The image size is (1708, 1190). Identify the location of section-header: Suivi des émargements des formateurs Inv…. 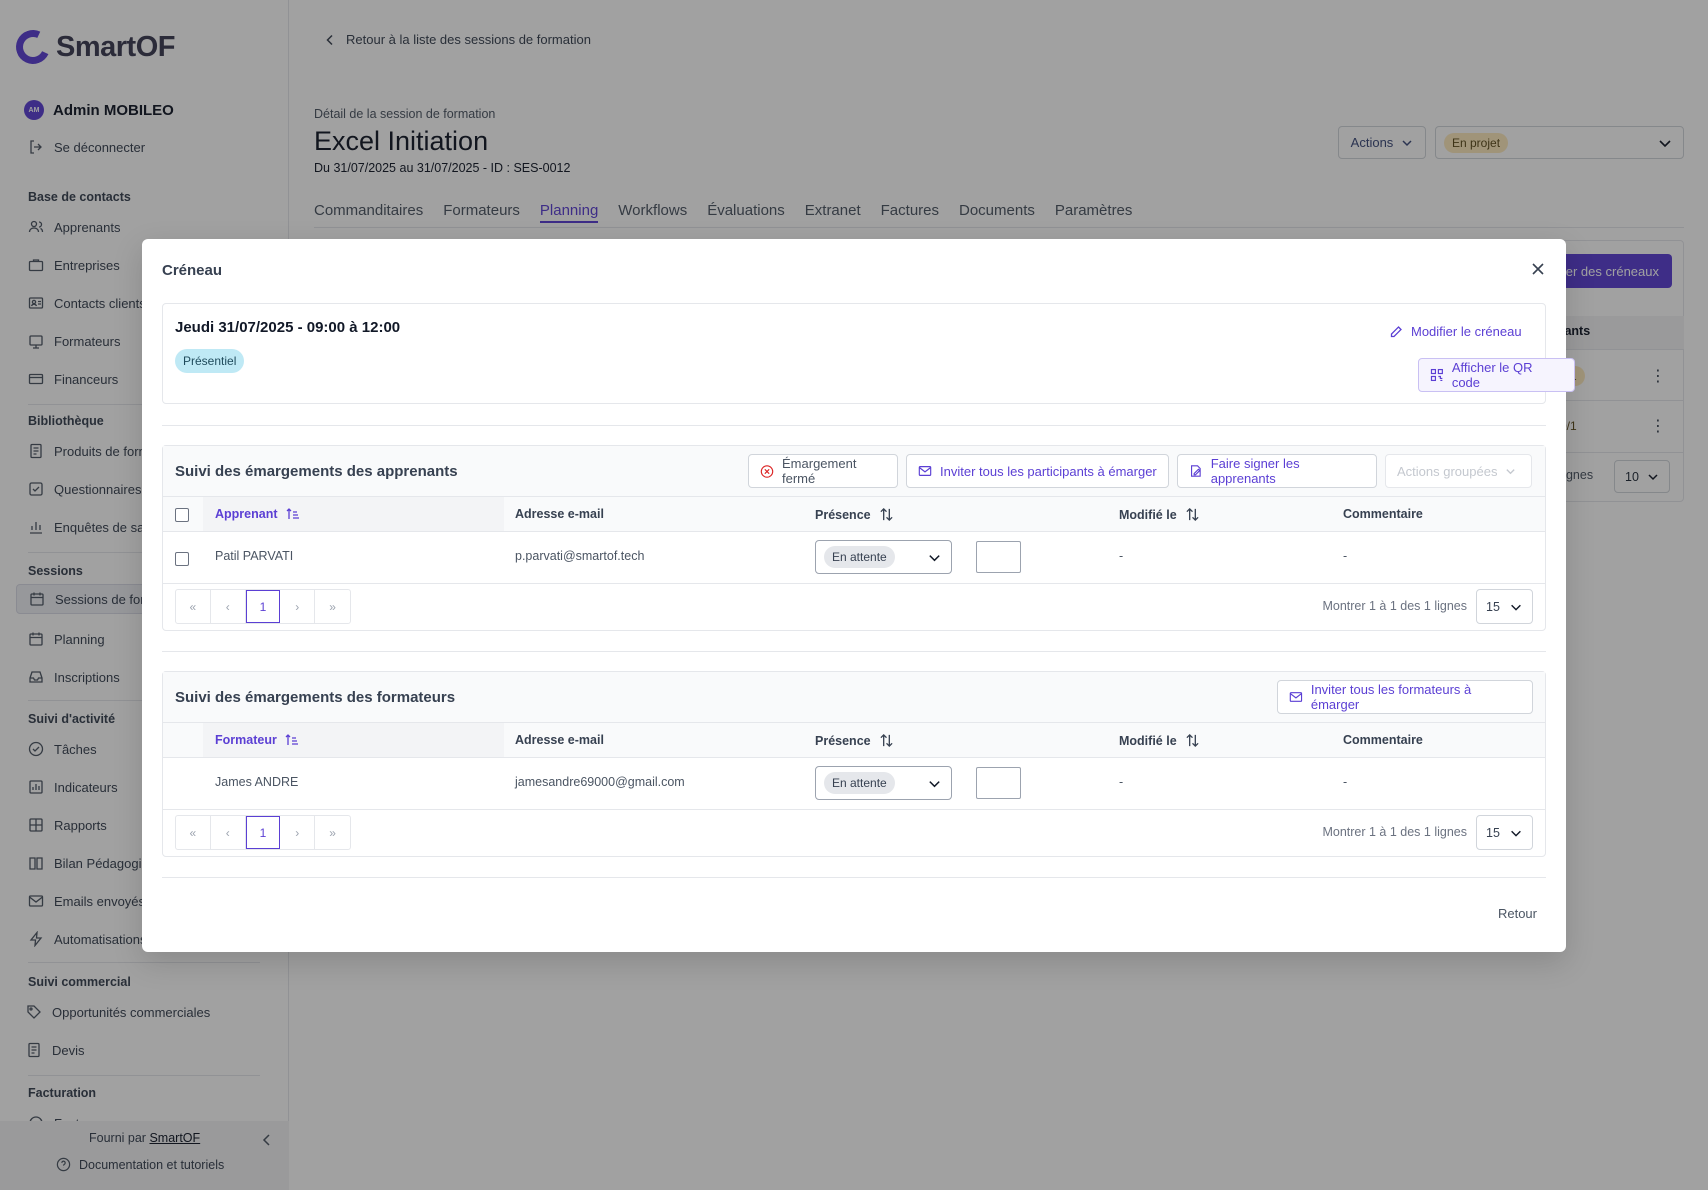
(854, 697).